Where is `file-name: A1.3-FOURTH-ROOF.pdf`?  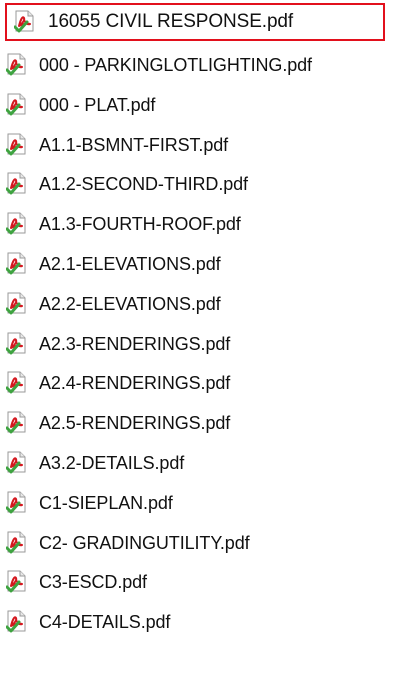
file-name: A1.3-FOURTH-ROOF.pdf is located at coordinates (140, 224).